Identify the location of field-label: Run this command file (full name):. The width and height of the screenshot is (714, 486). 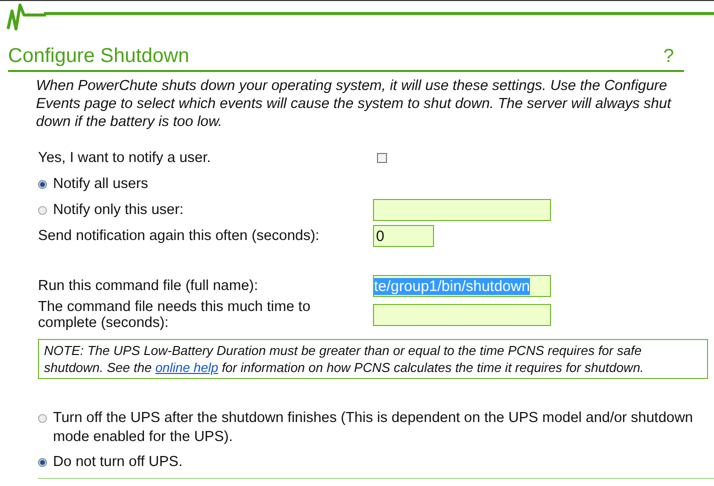
(148, 286).